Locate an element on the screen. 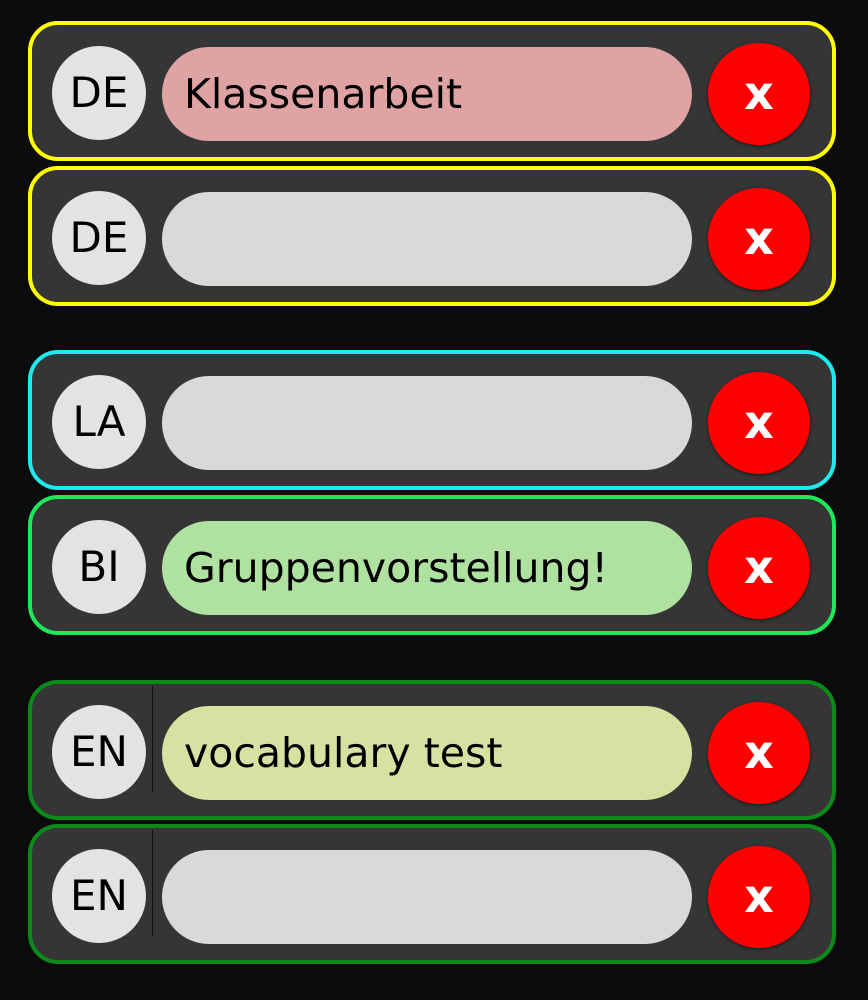 This screenshot has width=868, height=1000. subject-badge: LA is located at coordinates (99, 422).